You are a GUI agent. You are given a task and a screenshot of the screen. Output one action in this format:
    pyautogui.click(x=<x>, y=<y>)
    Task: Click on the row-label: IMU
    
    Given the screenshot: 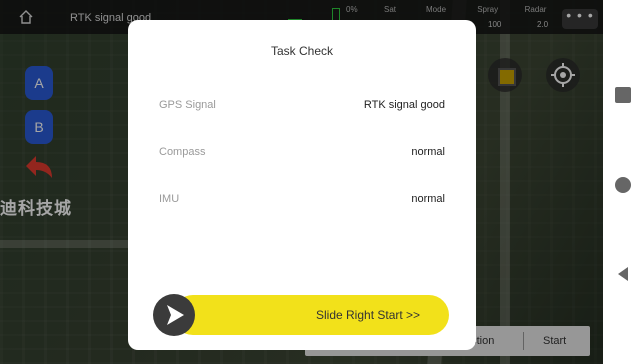 What is the action you would take?
    pyautogui.click(x=169, y=199)
    